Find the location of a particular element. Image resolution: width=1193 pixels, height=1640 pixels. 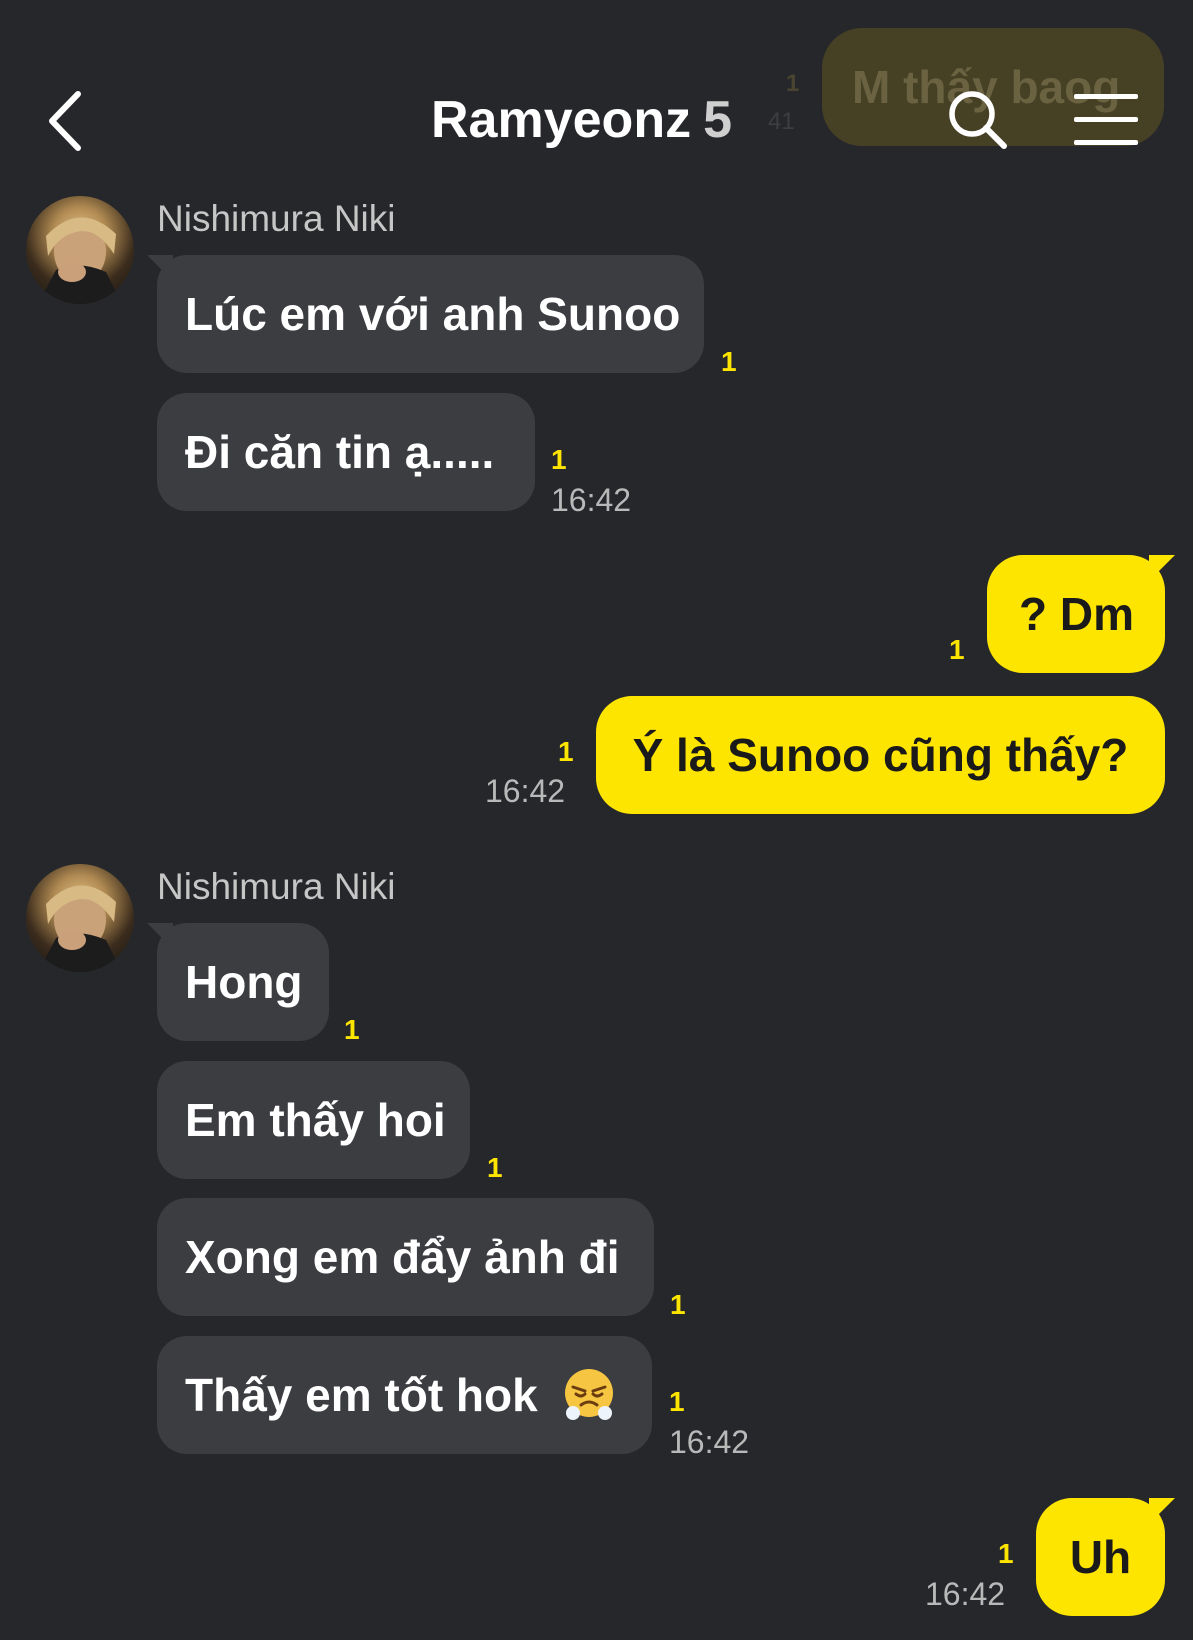

message-text: Hong is located at coordinates (244, 982).